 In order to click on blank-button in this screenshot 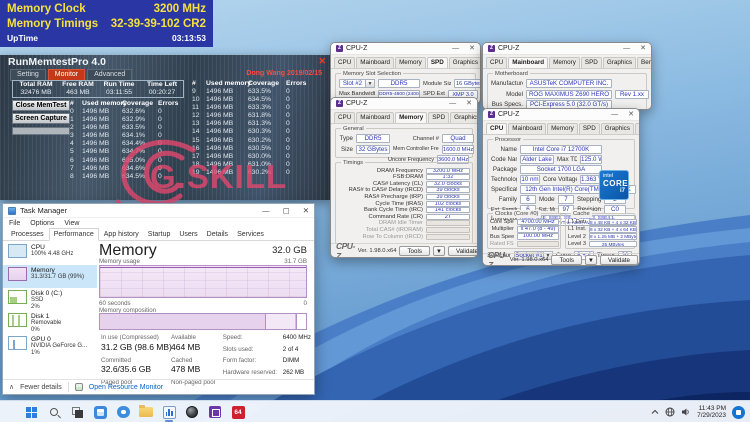, I will do `click(41, 131)`.